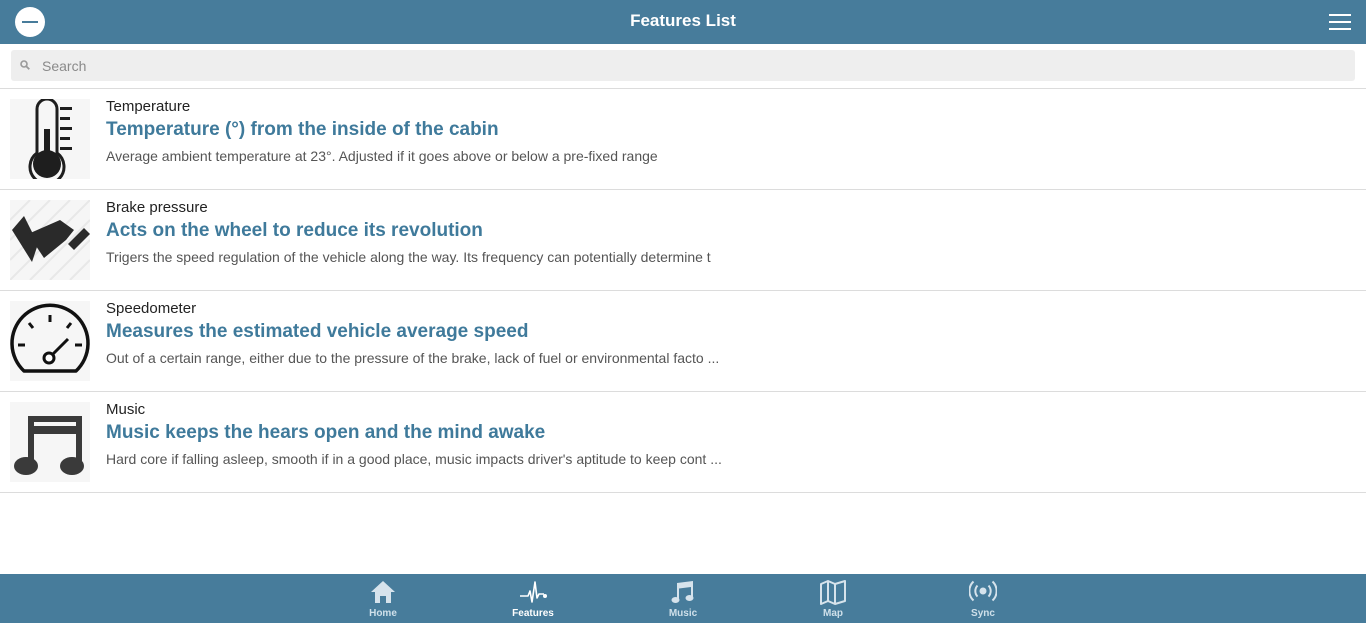 The height and width of the screenshot is (623, 1366). What do you see at coordinates (682, 592) in the screenshot?
I see `music-icon` at bounding box center [682, 592].